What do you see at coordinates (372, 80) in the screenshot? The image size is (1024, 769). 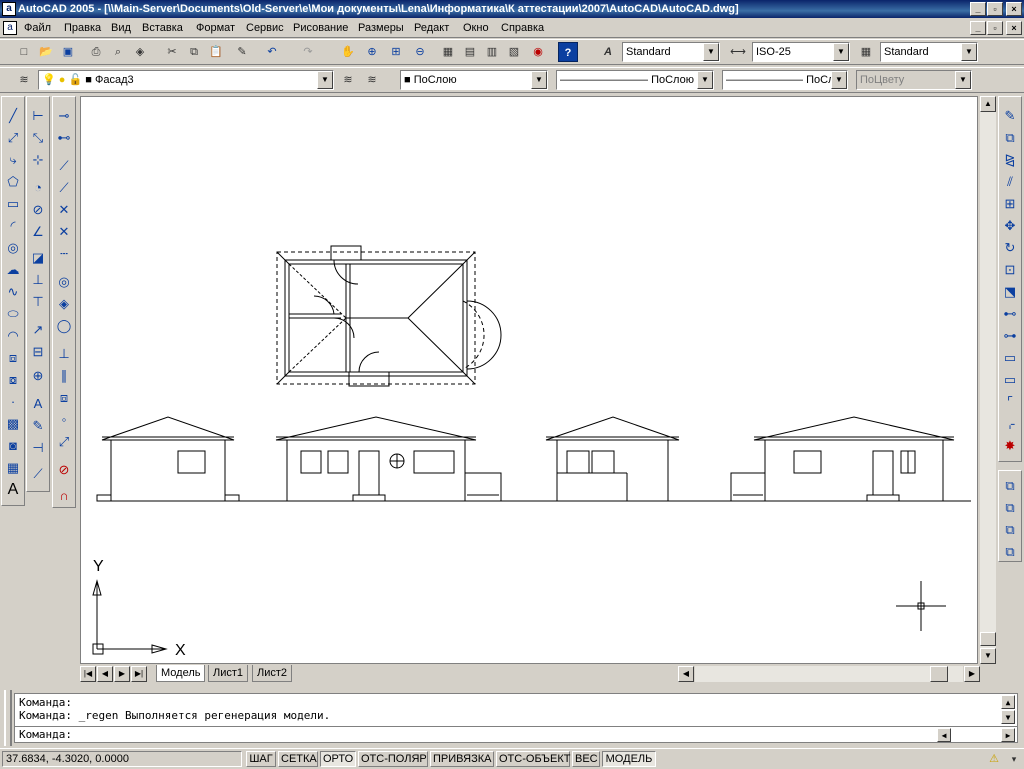 I see `layer-previous-icon: ≋` at bounding box center [372, 80].